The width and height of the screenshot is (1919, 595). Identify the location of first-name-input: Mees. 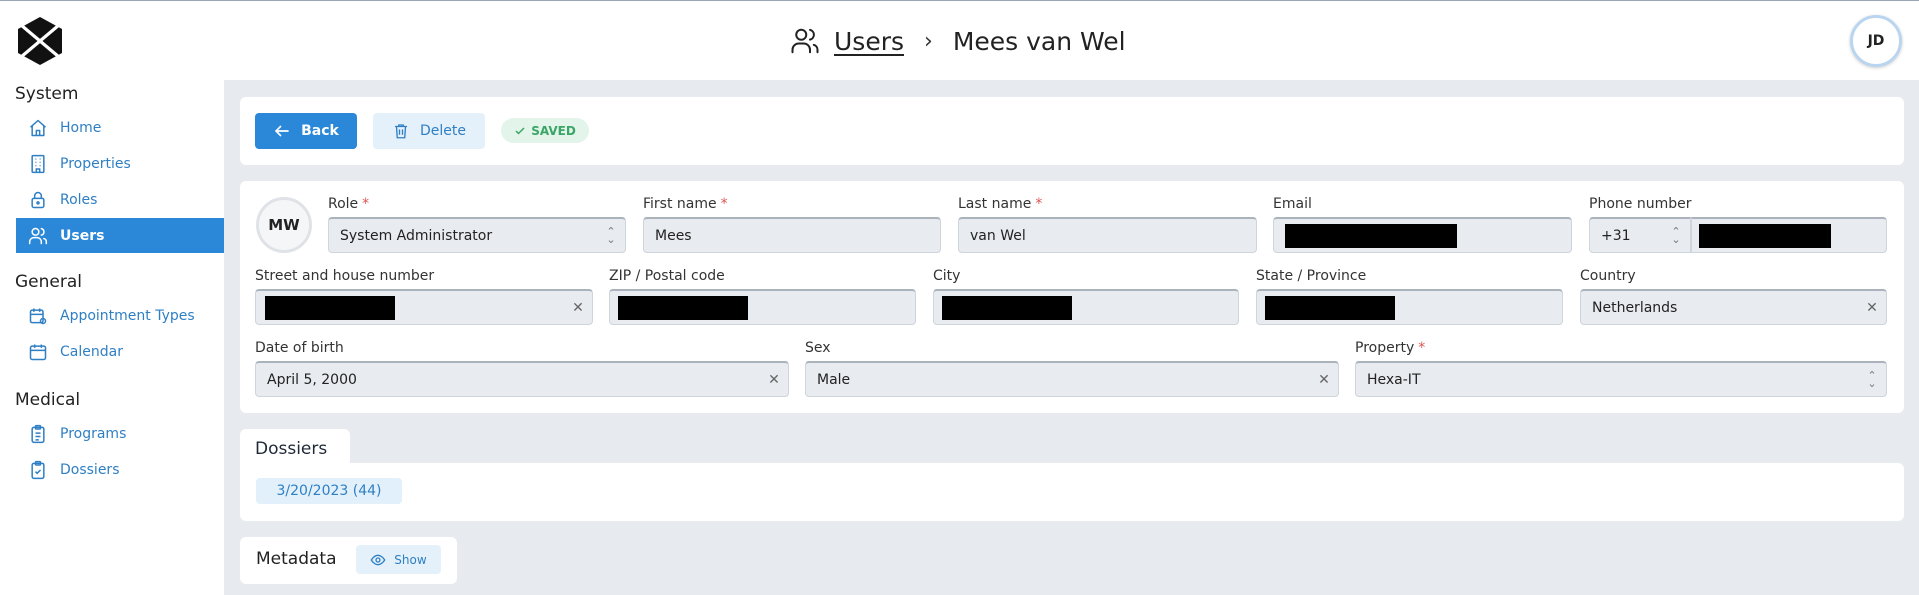
(792, 235).